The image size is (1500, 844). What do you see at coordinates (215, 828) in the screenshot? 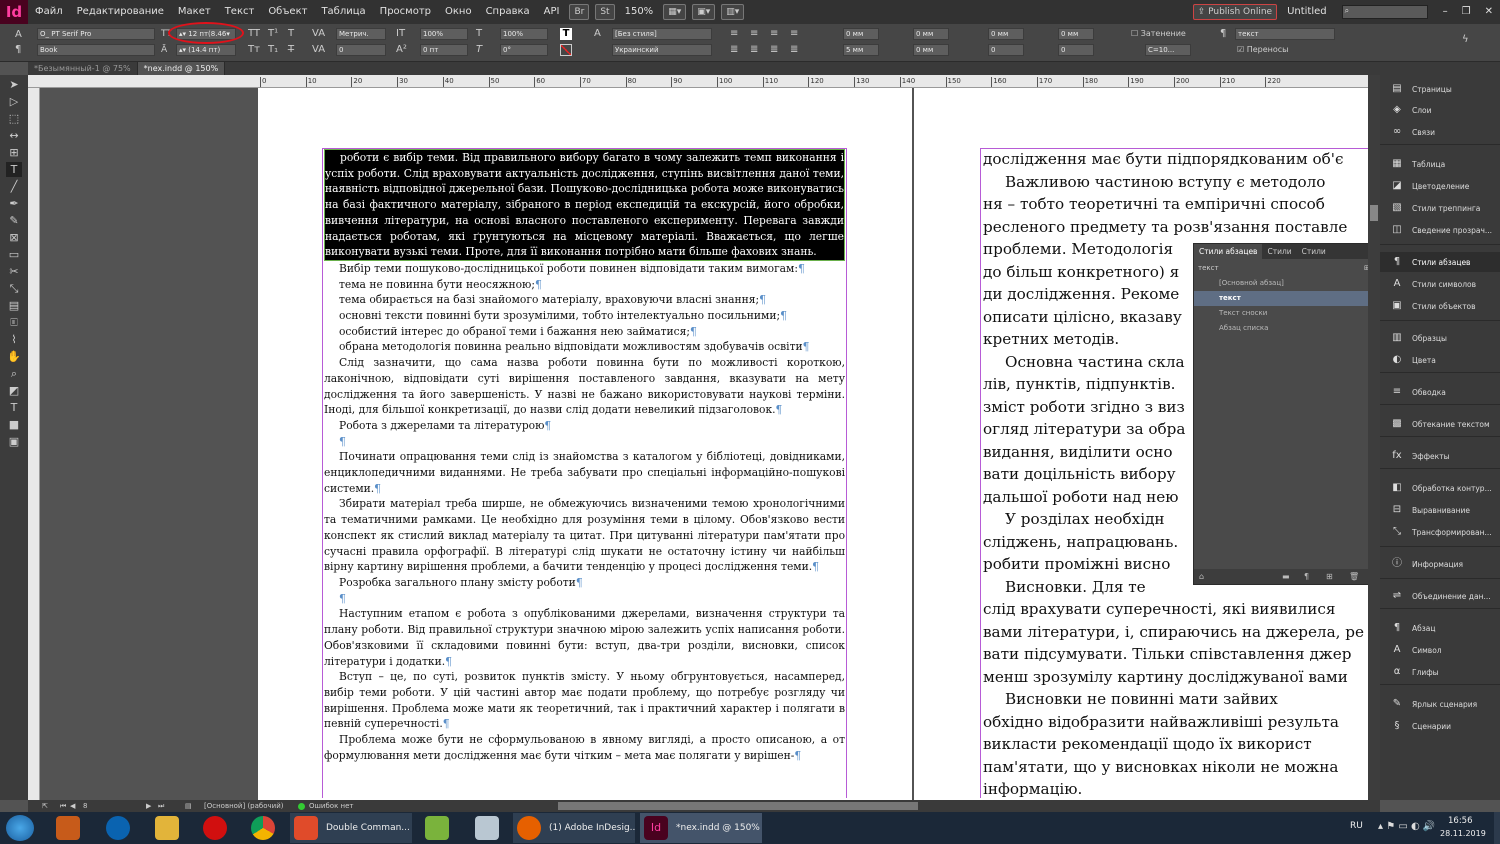
I see `opera-icon` at bounding box center [215, 828].